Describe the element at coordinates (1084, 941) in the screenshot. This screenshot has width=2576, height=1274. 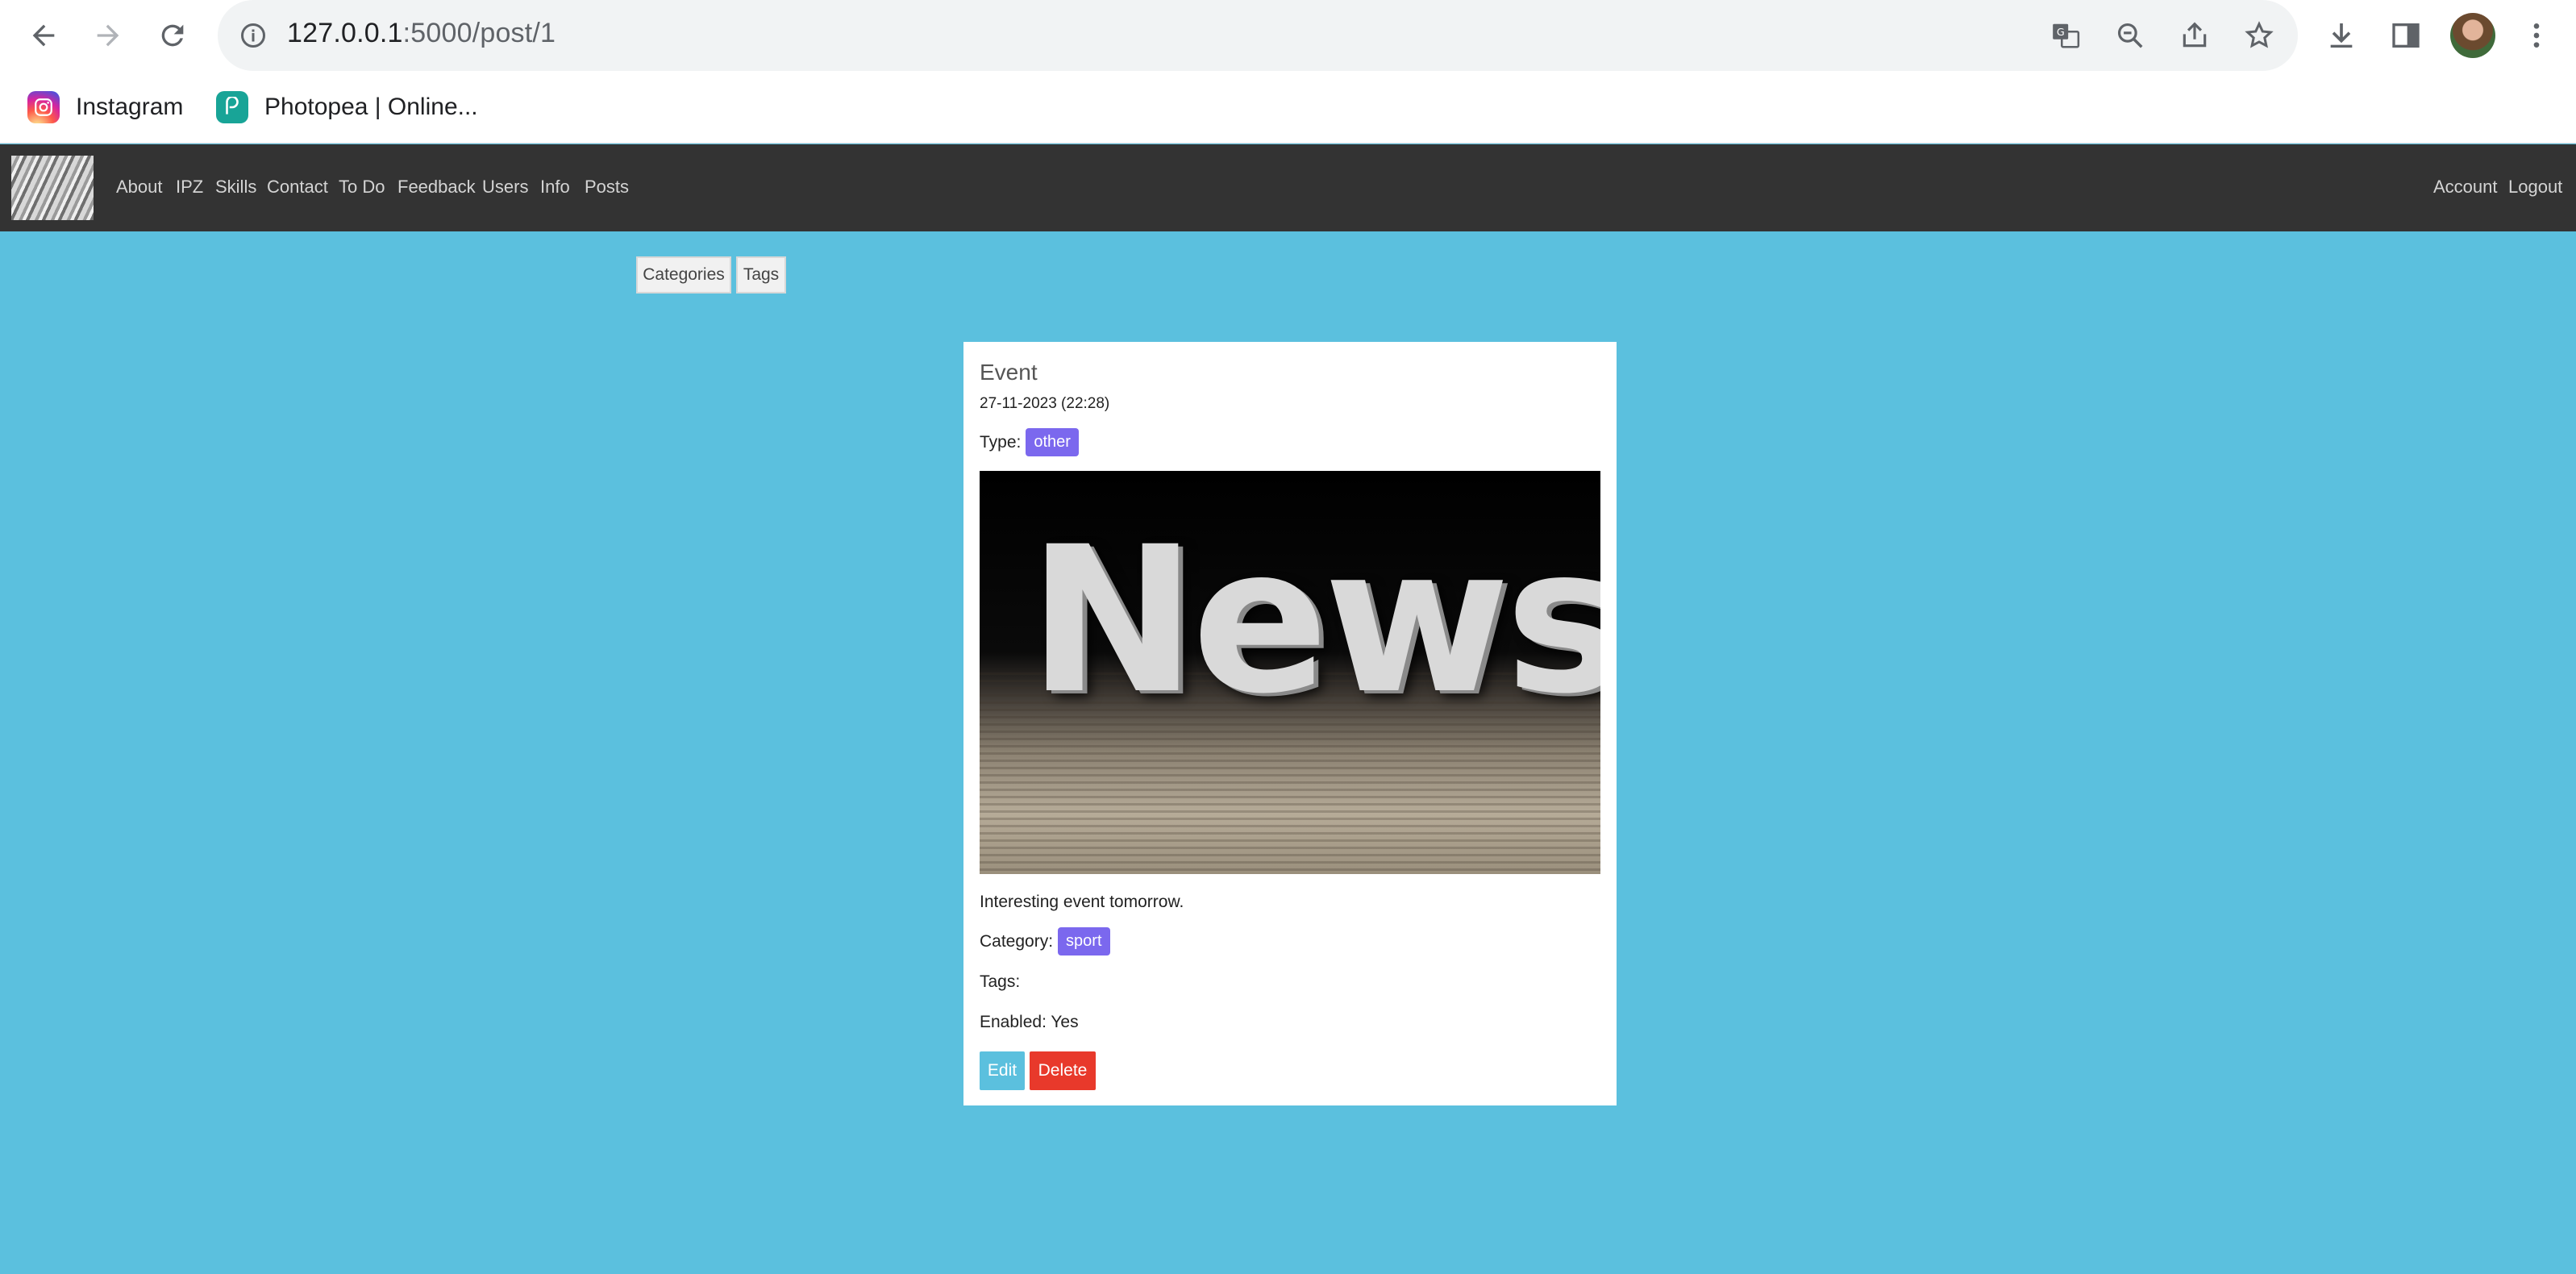
I see `category-badge: sport` at that location.